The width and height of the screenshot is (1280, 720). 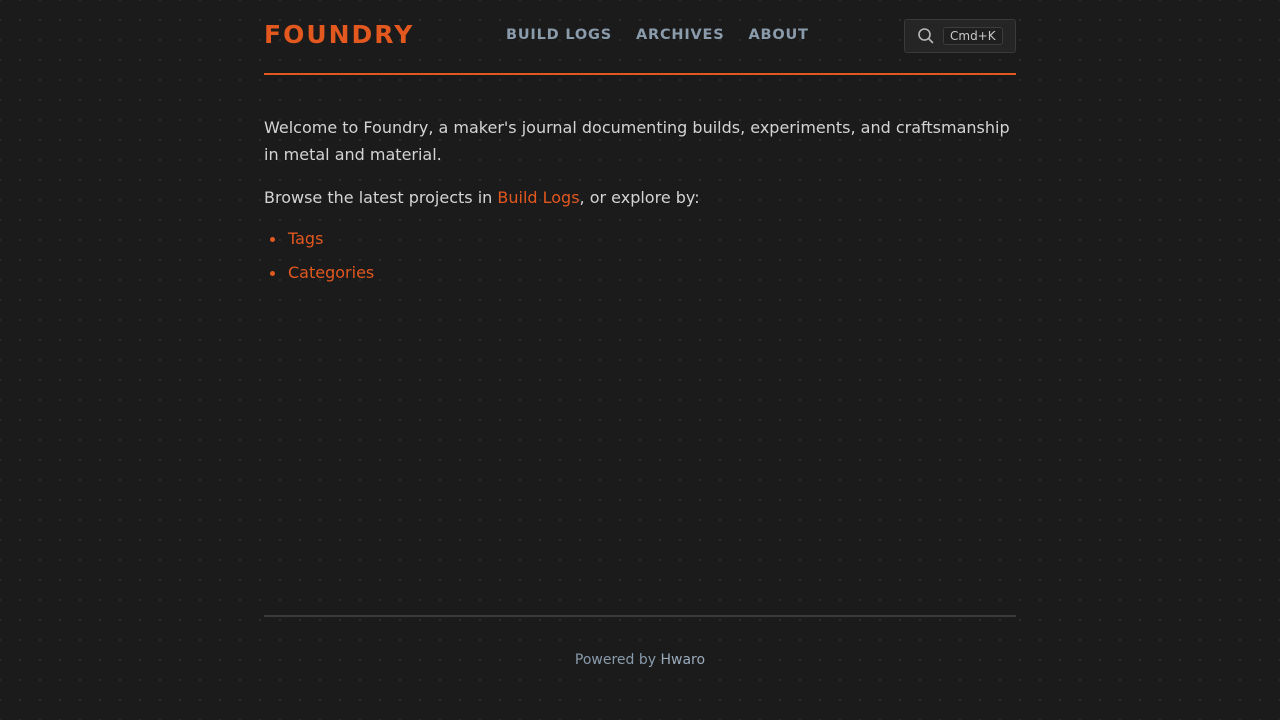 What do you see at coordinates (643, 239) in the screenshot?
I see `list-item: Tags` at bounding box center [643, 239].